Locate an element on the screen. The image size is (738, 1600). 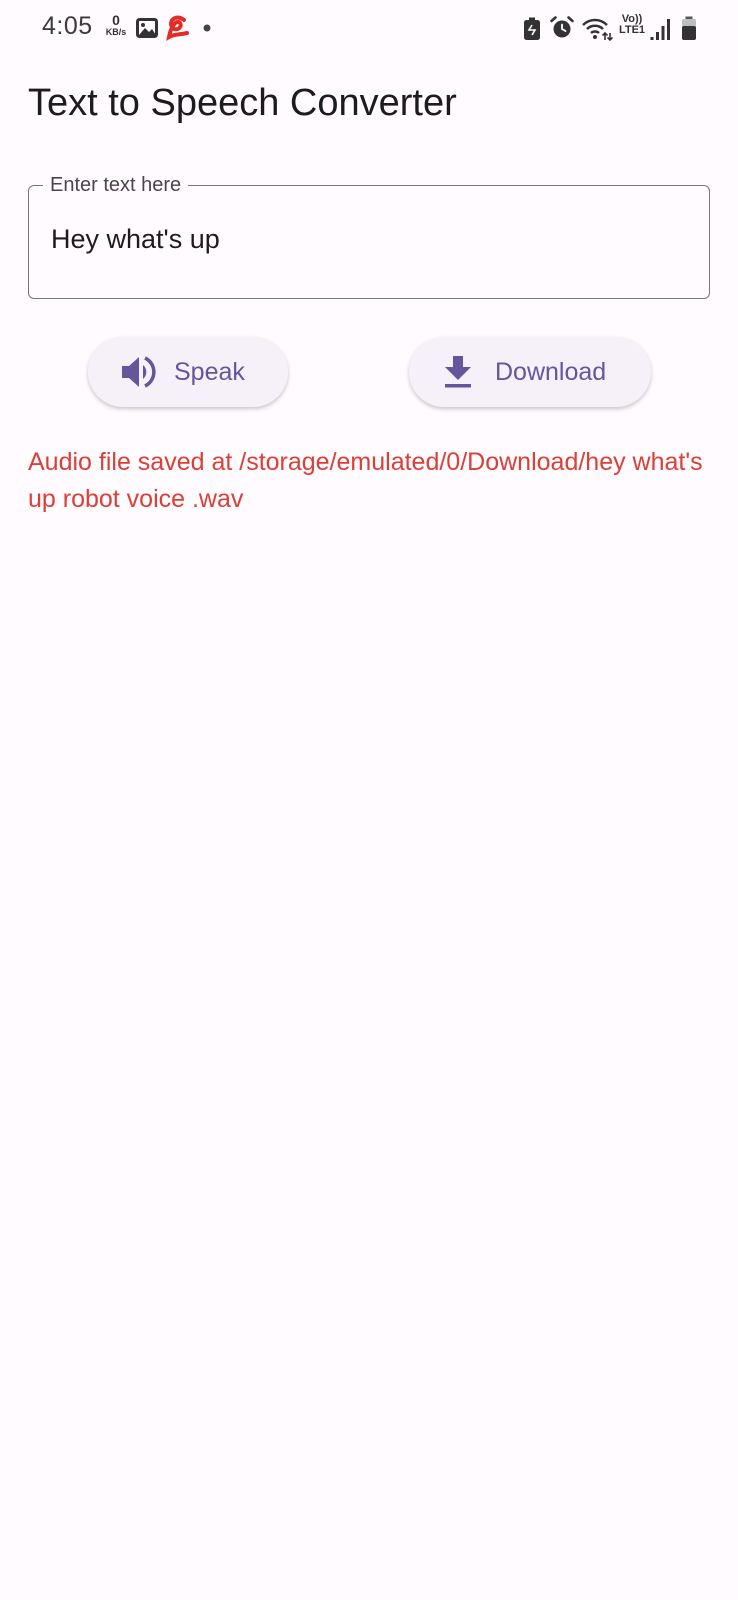
gallery-icon is located at coordinates (147, 28).